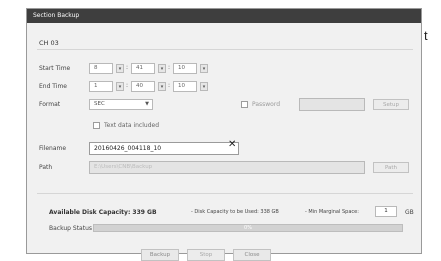 Image resolution: width=441 pixels, height=261 pixels. What do you see at coordinates (252, 255) in the screenshot?
I see `close-button: Close` at bounding box center [252, 255].